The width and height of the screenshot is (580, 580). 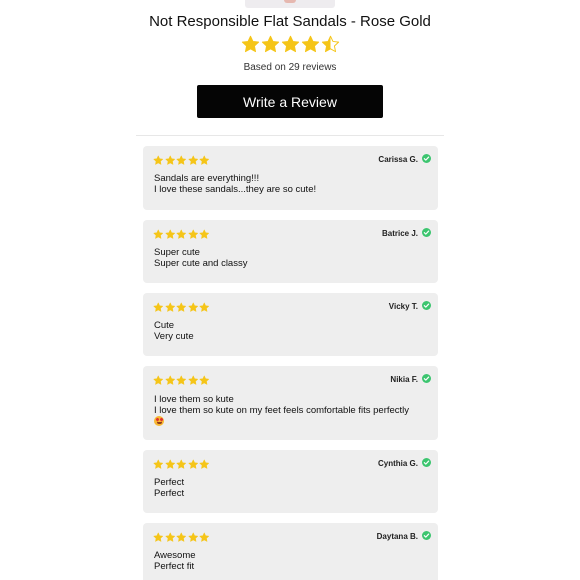 What do you see at coordinates (177, 252) in the screenshot?
I see `review-title: Super cute` at bounding box center [177, 252].